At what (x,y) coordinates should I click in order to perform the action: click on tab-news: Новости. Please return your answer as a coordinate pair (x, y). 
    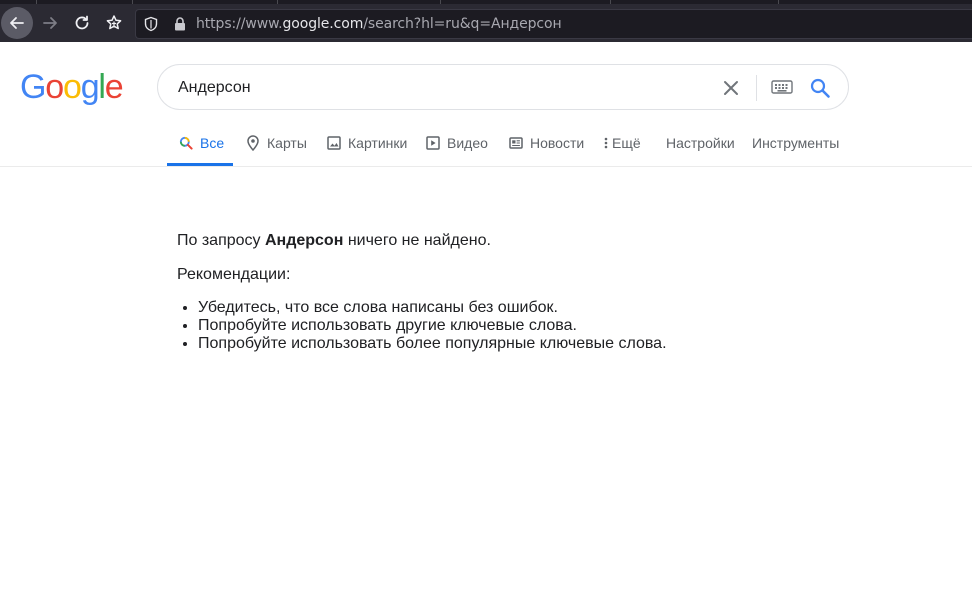
    Looking at the image, I should click on (546, 147).